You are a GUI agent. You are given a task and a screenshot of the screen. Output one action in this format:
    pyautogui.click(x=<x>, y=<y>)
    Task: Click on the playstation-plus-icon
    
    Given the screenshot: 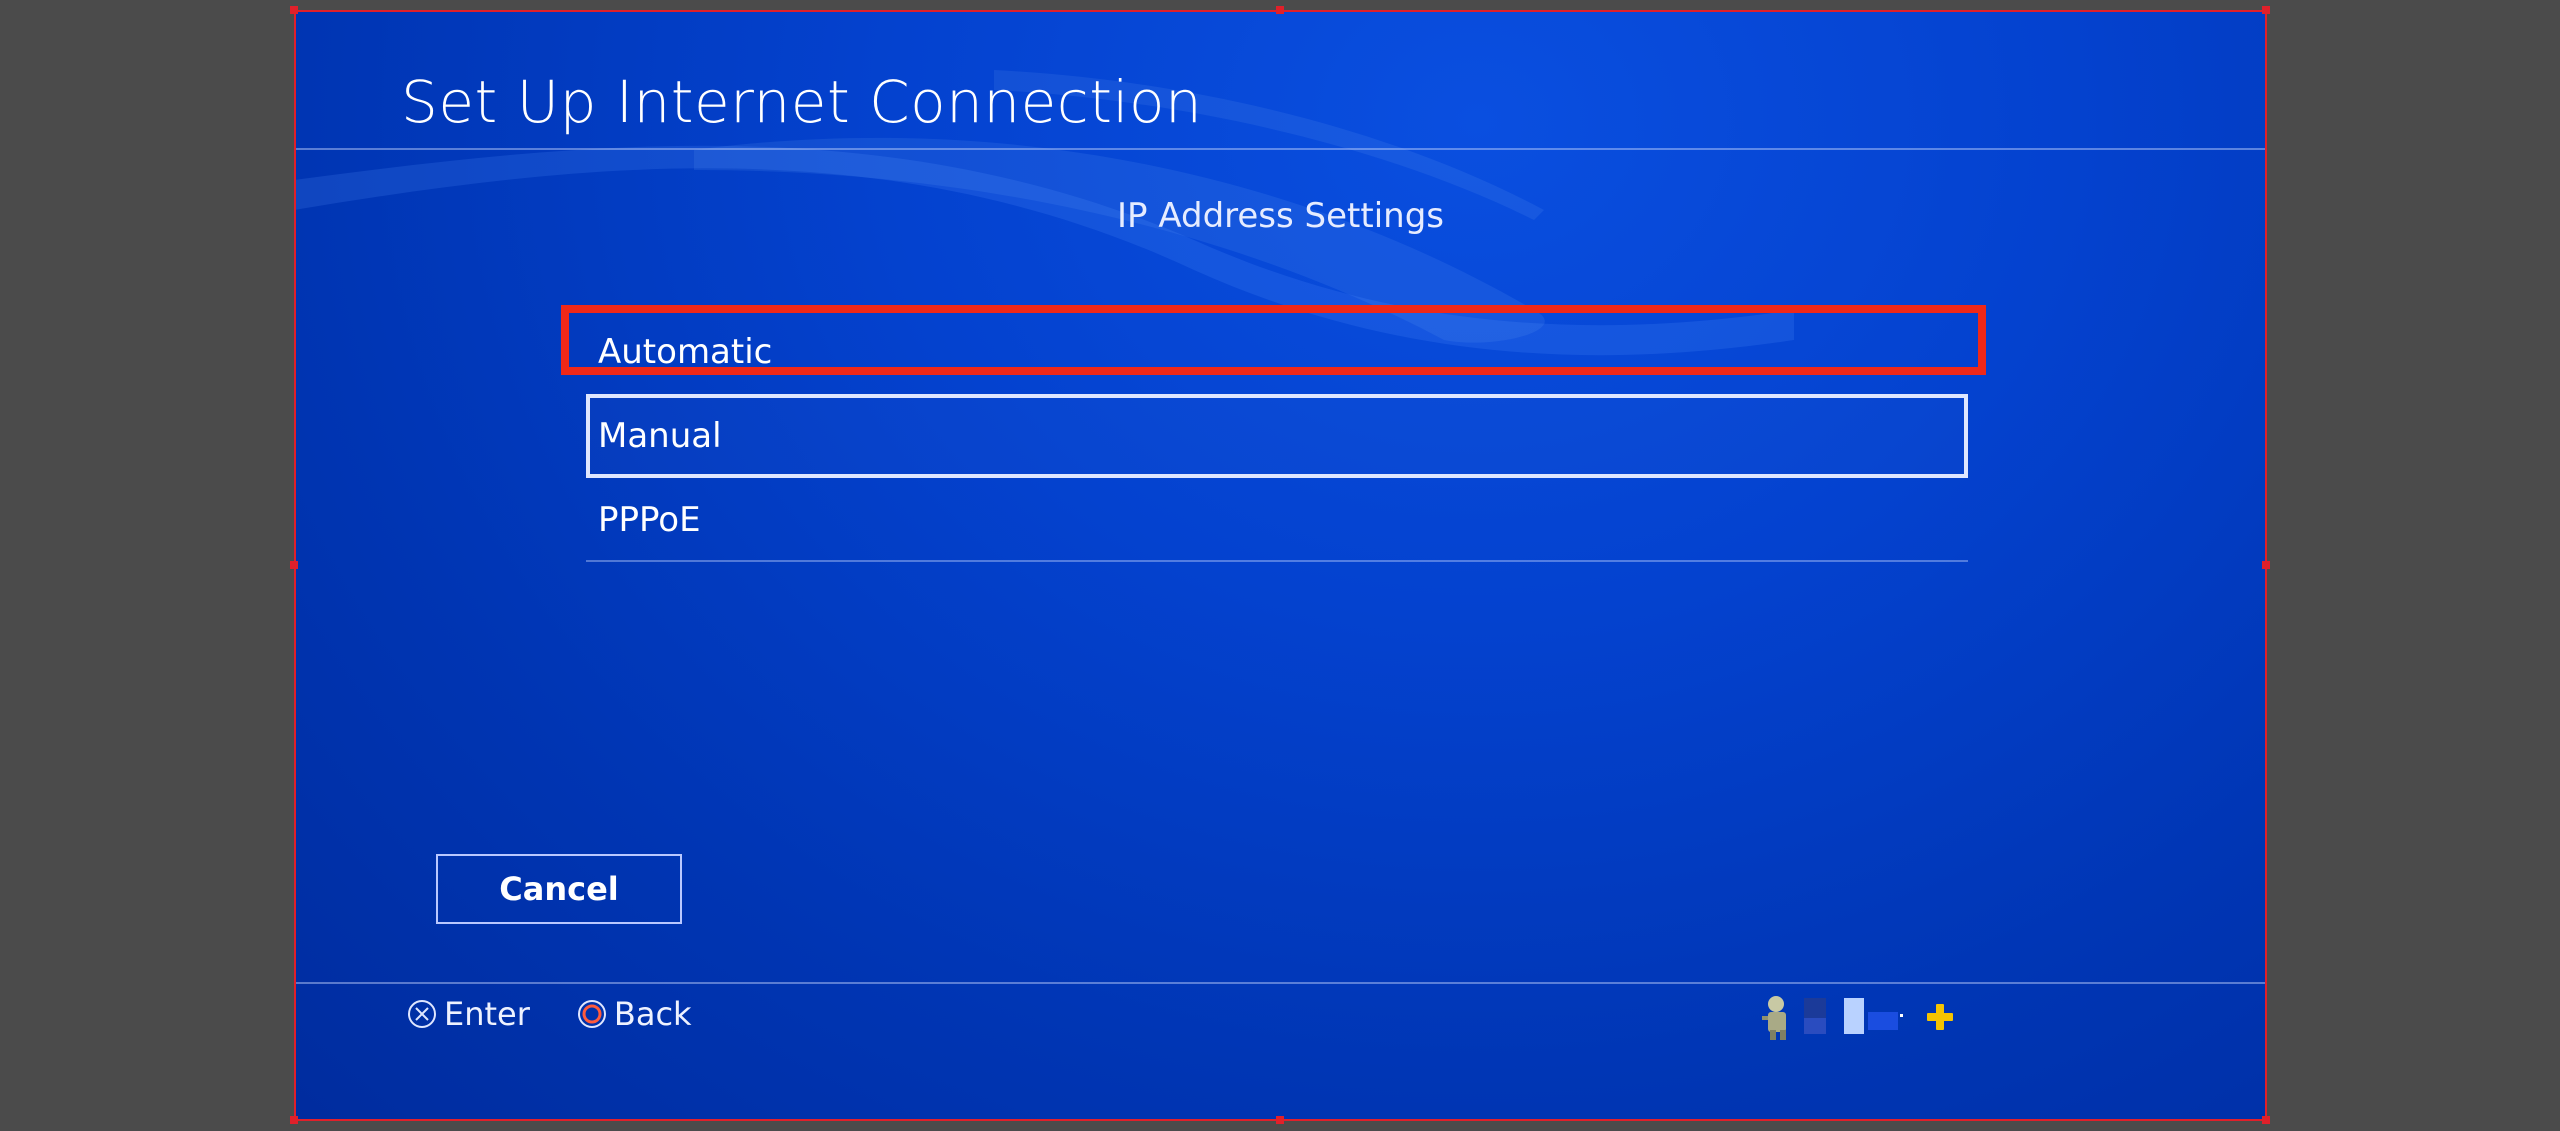 What is the action you would take?
    pyautogui.click(x=1940, y=1017)
    